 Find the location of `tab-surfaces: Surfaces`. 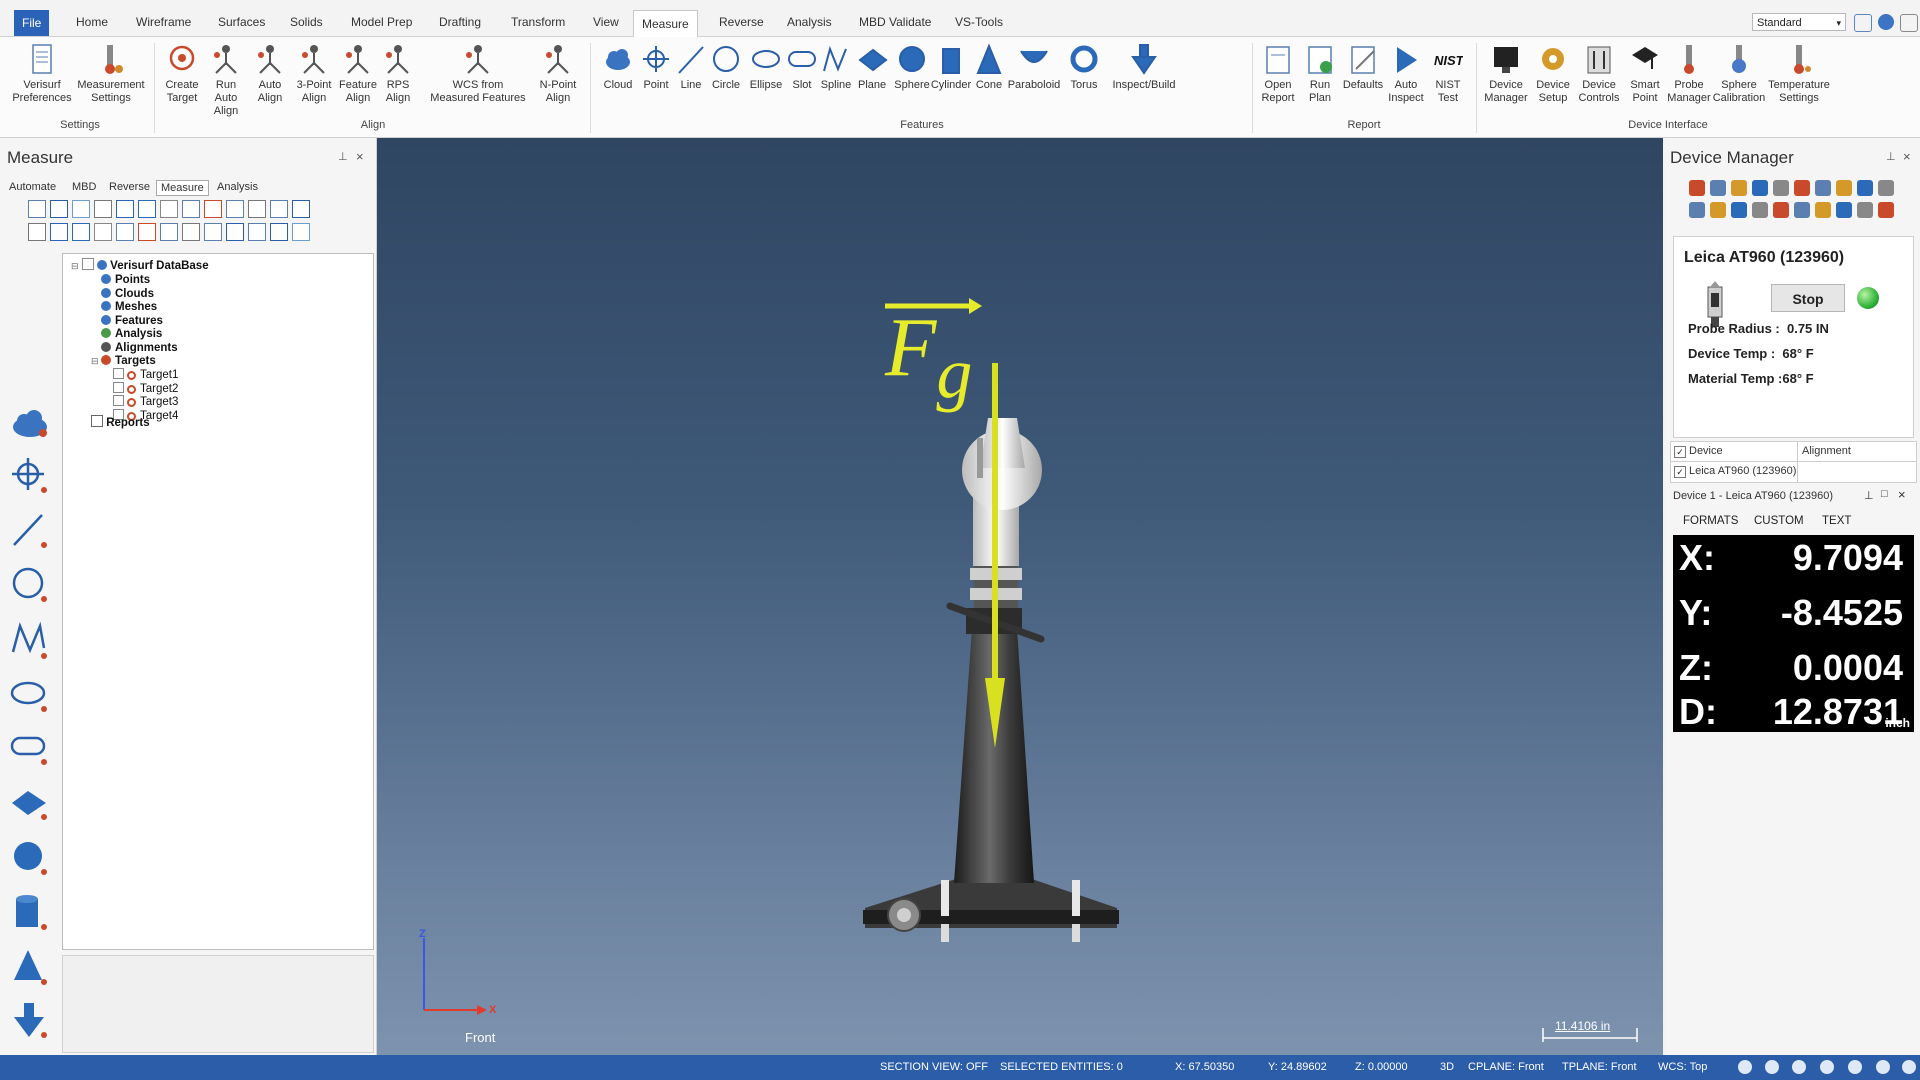

tab-surfaces: Surfaces is located at coordinates (241, 22).